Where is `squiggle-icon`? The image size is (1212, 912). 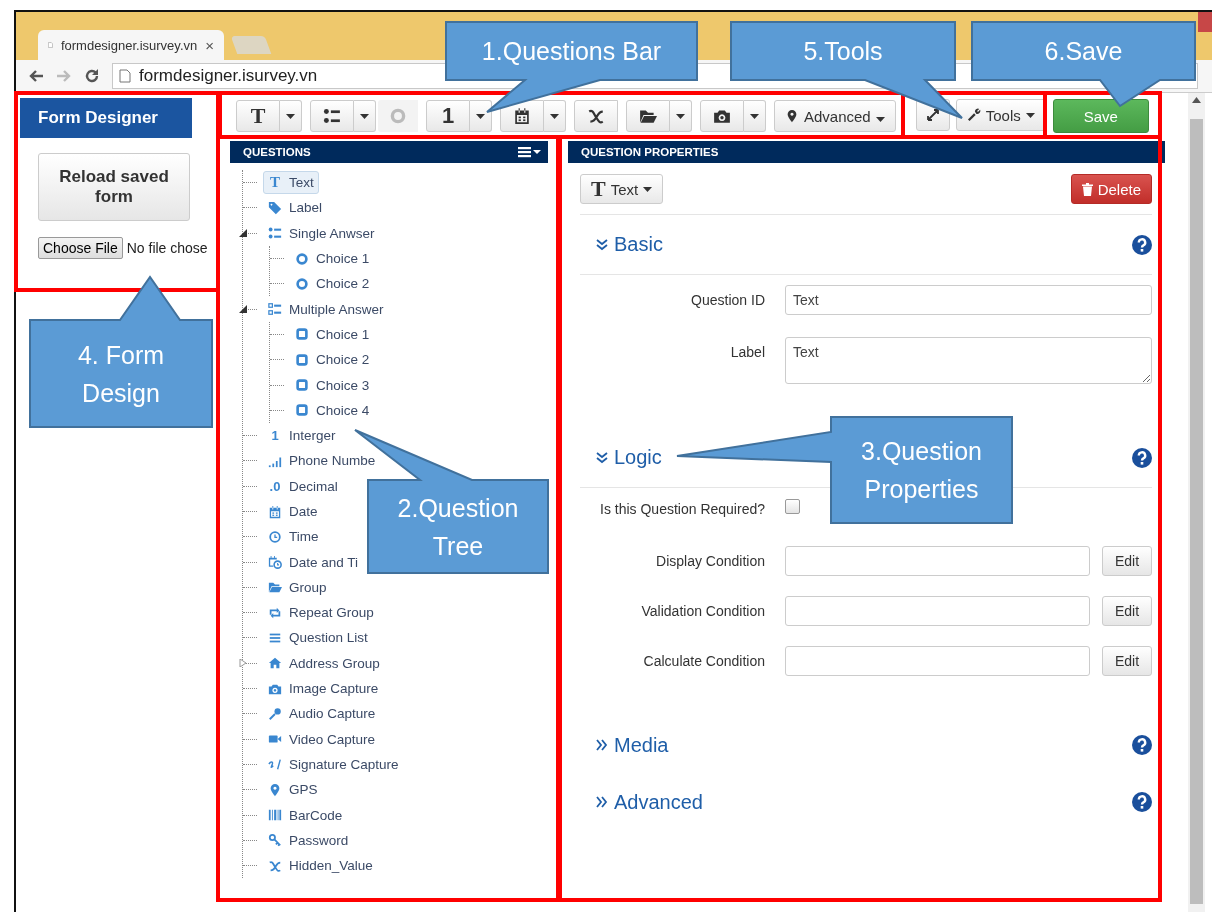 squiggle-icon is located at coordinates (275, 764).